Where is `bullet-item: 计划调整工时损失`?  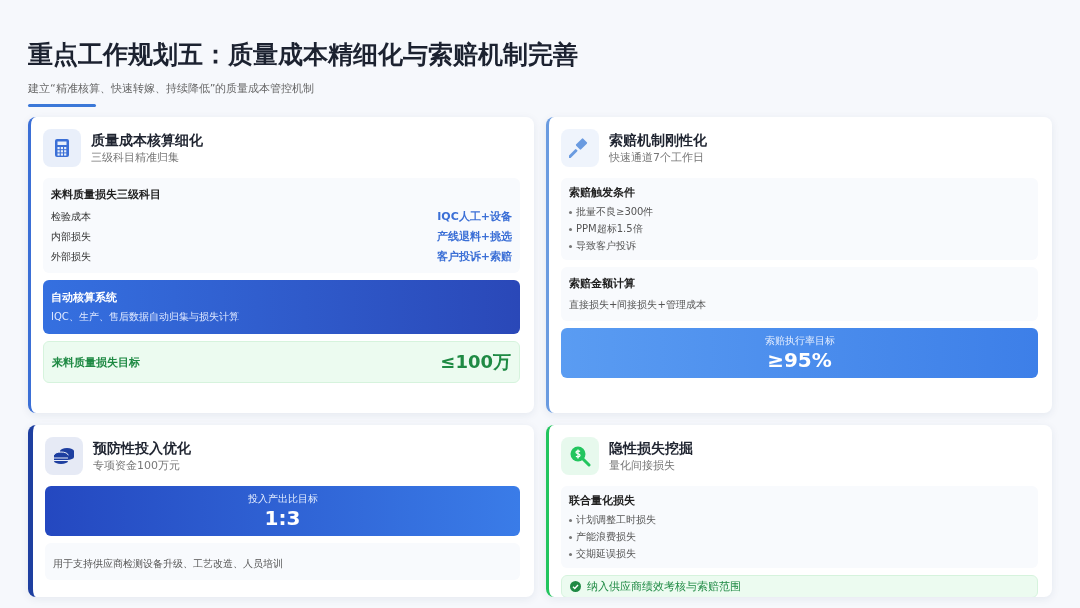
bullet-item: 计划调整工时损失 is located at coordinates (616, 520).